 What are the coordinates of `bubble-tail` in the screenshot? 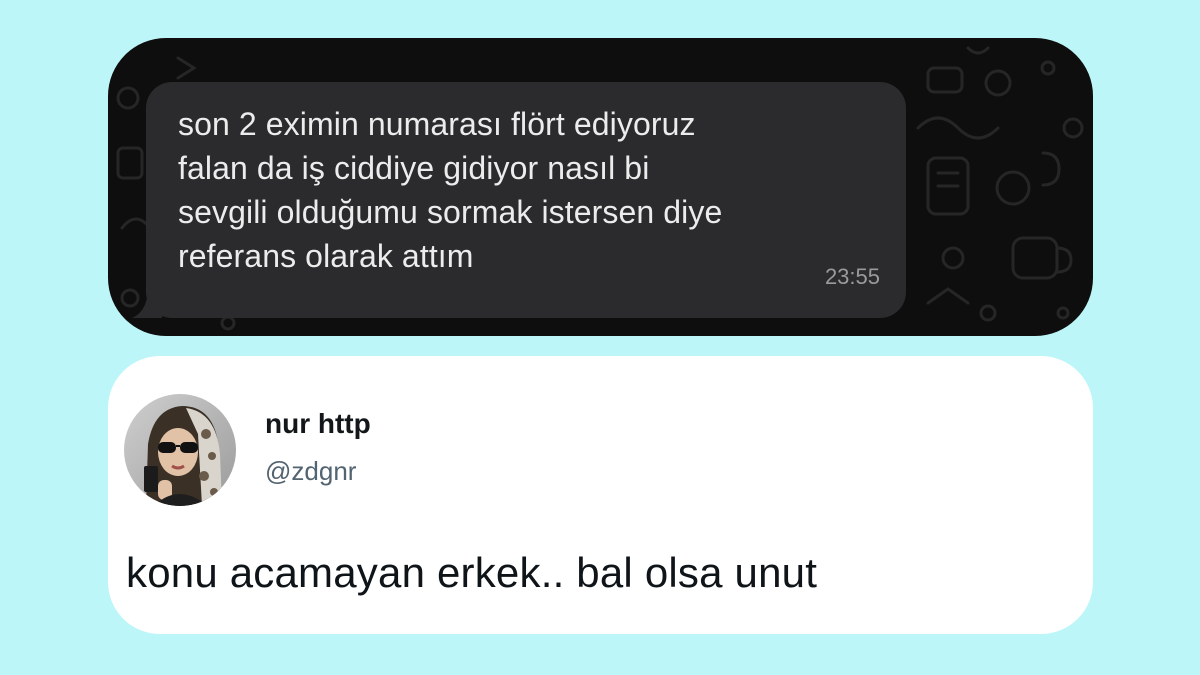 It's located at (147, 305).